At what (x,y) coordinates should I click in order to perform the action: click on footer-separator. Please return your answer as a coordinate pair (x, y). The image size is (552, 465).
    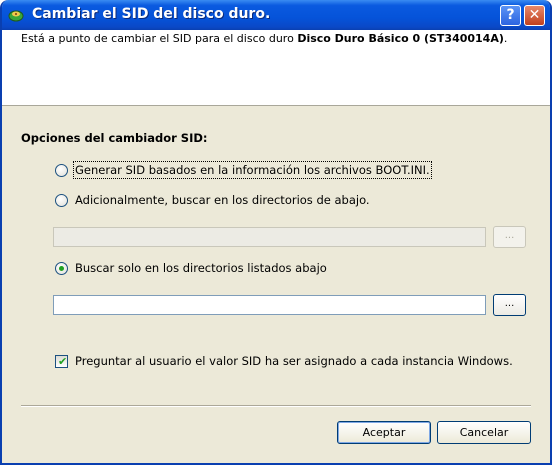
    Looking at the image, I should click on (276, 406).